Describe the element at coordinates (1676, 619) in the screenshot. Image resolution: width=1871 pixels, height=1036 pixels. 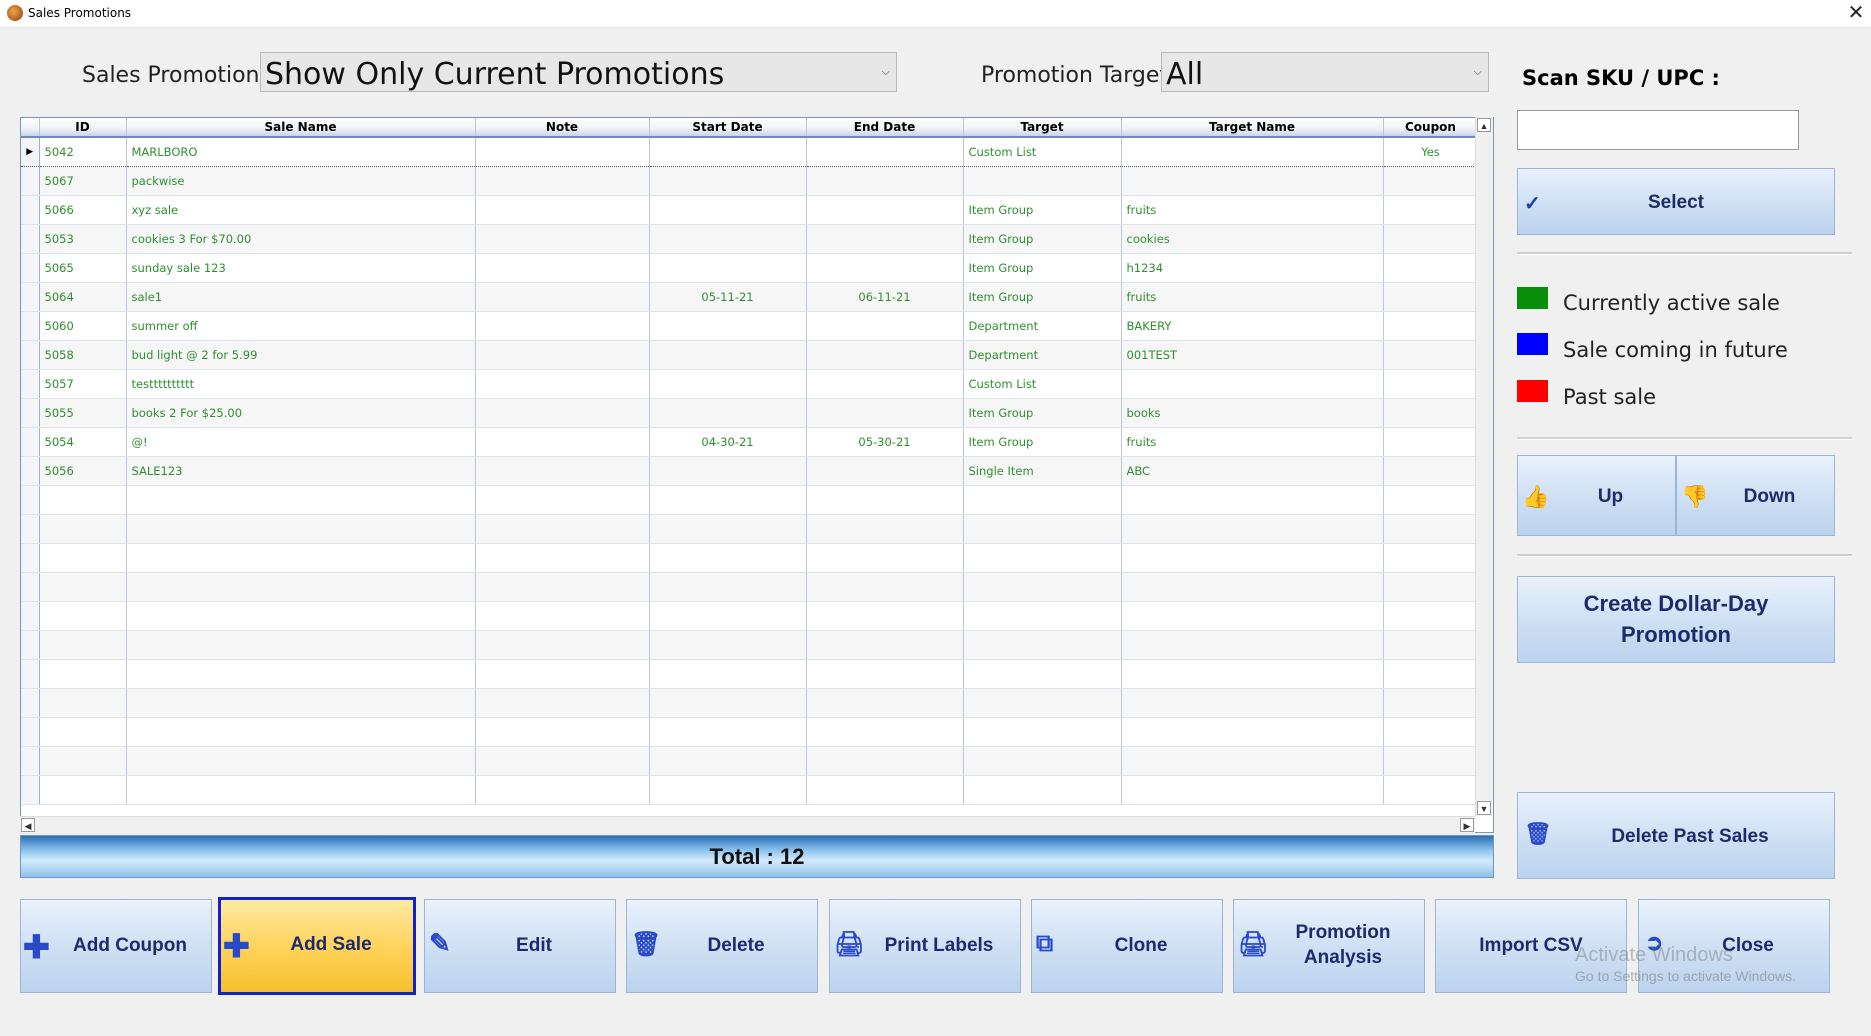
I see `create-dollar-day-button: Create Dollar-Day Promotion` at that location.